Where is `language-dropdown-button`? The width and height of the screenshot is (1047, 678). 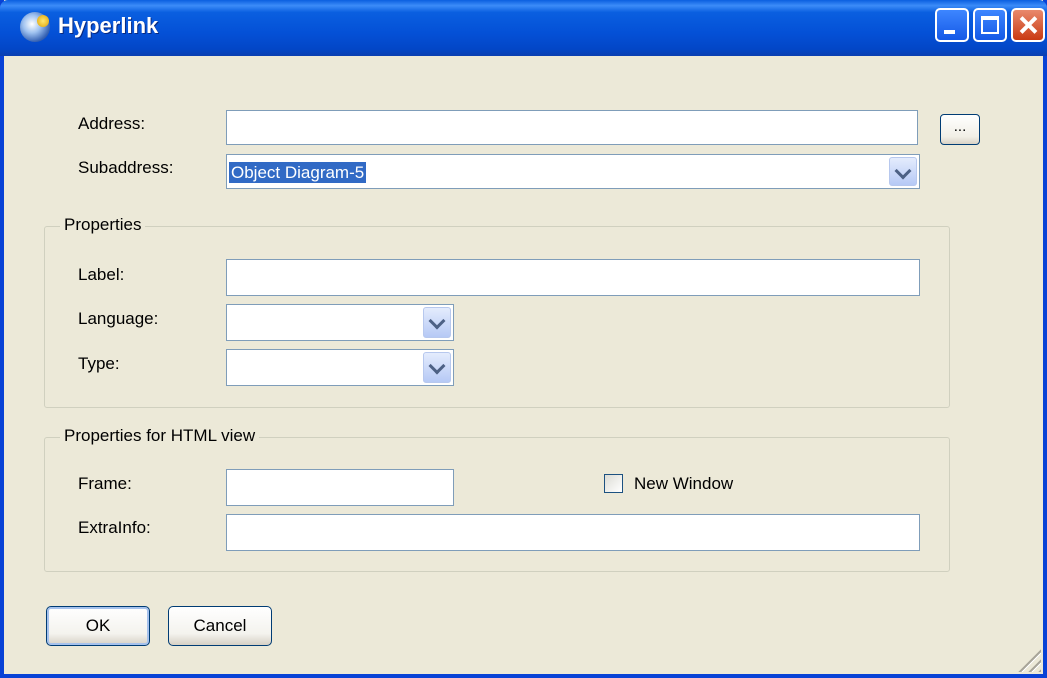
language-dropdown-button is located at coordinates (437, 322).